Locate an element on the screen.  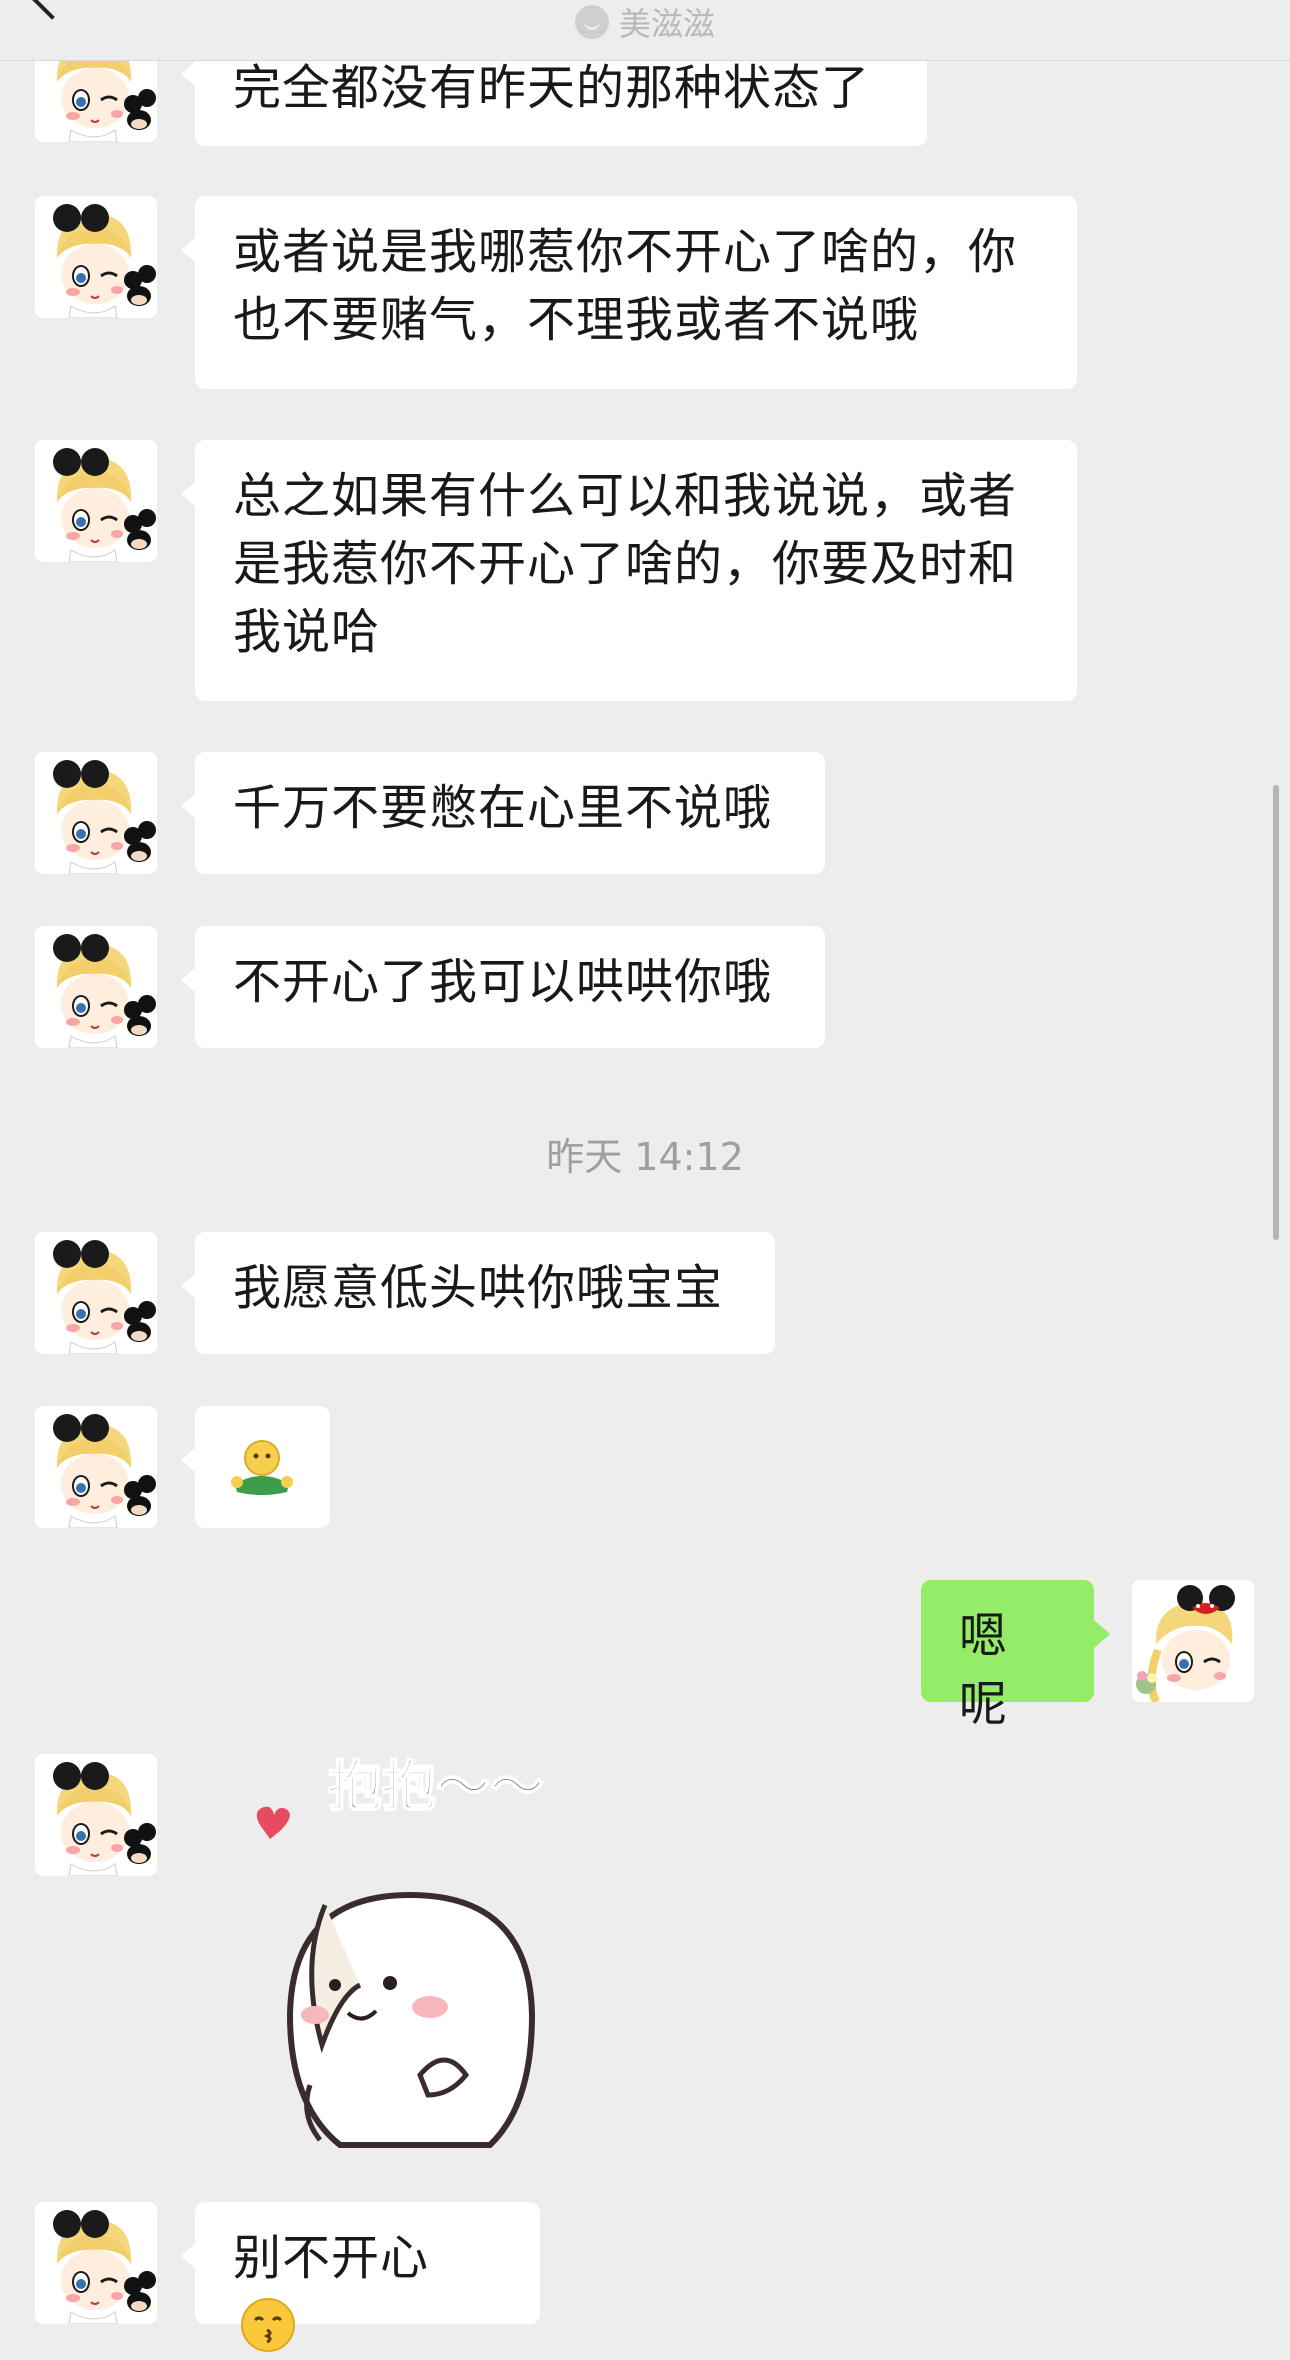
message-text: 别不开心 is located at coordinates (331, 2258).